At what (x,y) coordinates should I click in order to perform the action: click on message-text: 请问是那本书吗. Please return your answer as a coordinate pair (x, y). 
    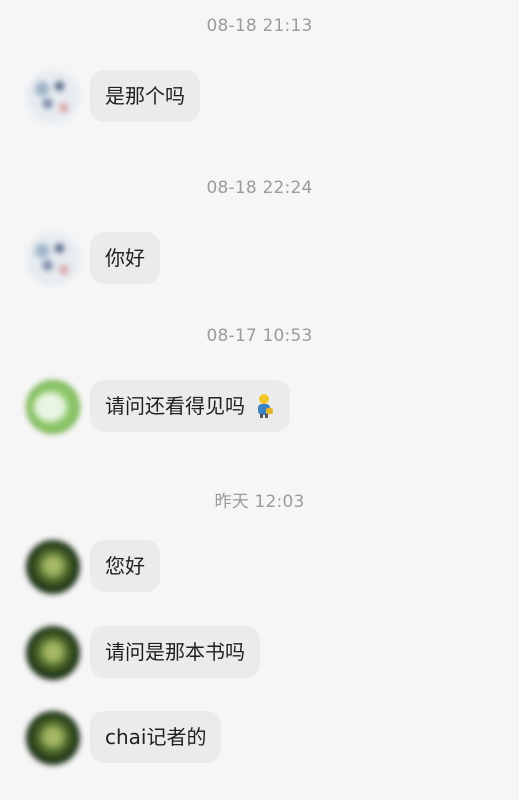
    Looking at the image, I should click on (175, 652).